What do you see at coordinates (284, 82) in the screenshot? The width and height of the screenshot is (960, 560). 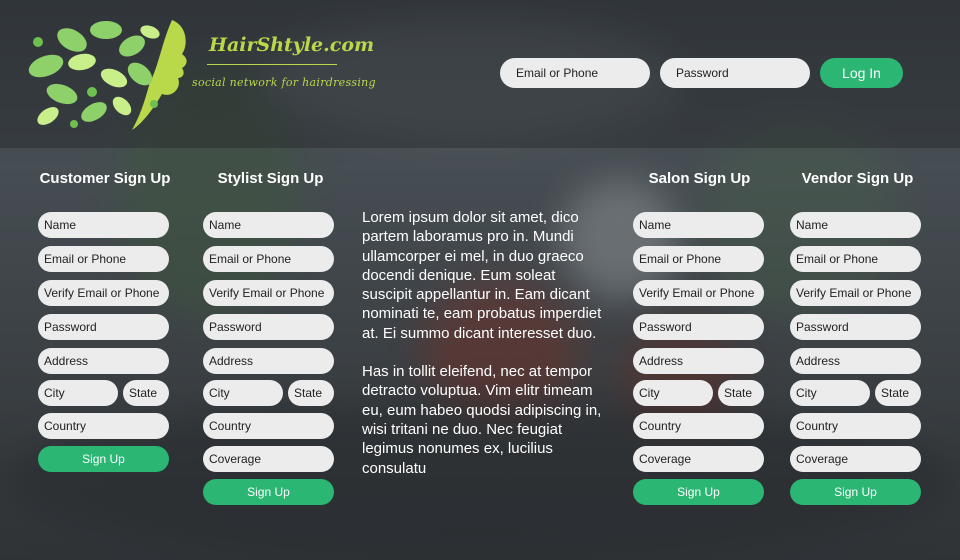 I see `brand-tagline: social network for hairdressing` at bounding box center [284, 82].